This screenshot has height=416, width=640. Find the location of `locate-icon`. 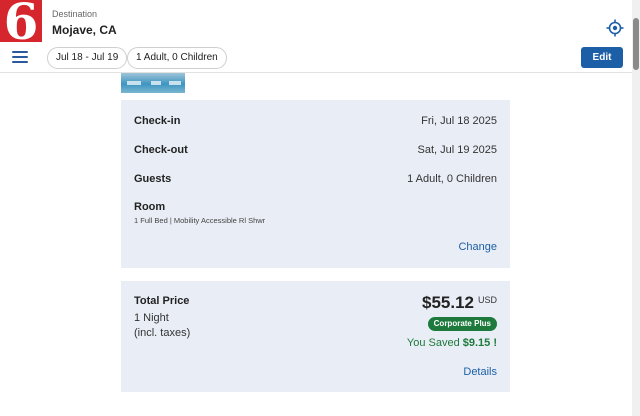

locate-icon is located at coordinates (615, 28).